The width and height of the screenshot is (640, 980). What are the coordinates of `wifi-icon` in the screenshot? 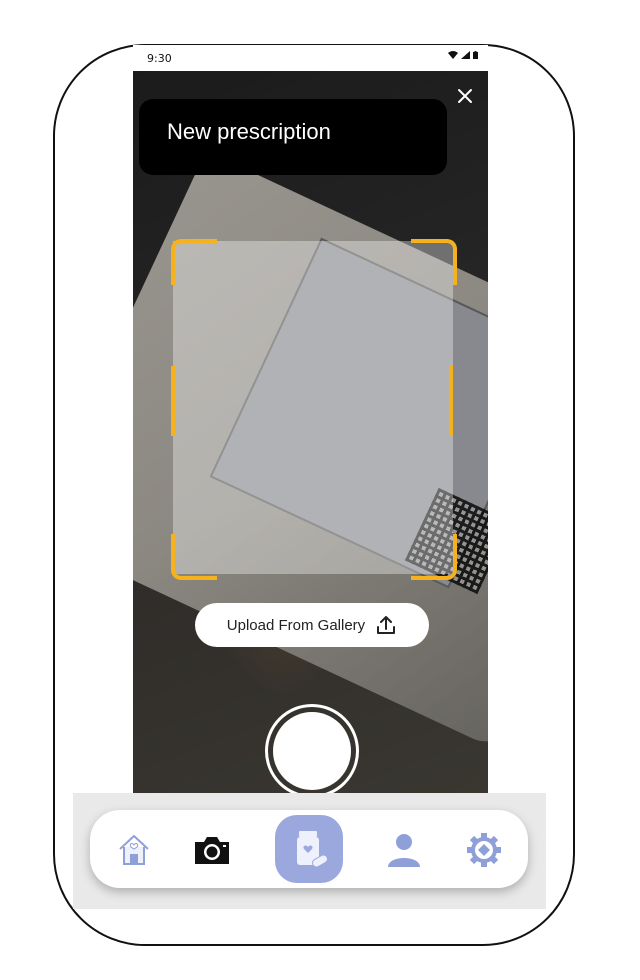 It's located at (453, 55).